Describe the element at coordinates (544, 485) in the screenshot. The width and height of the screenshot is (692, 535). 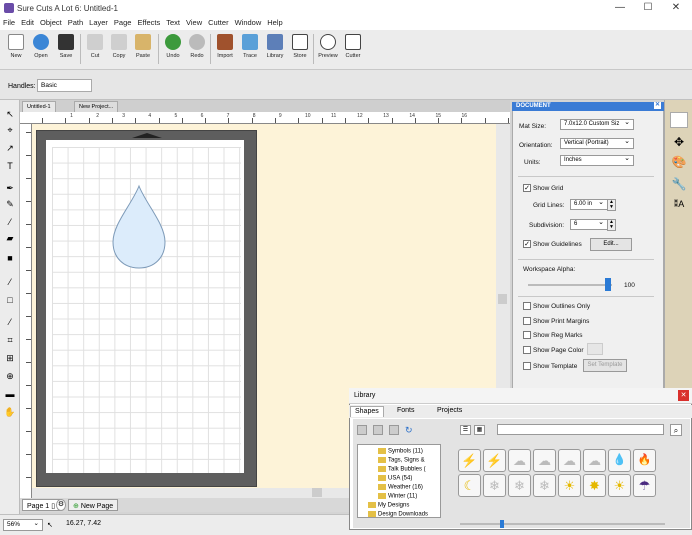
I see `shape-snowflake-3: ❄` at that location.